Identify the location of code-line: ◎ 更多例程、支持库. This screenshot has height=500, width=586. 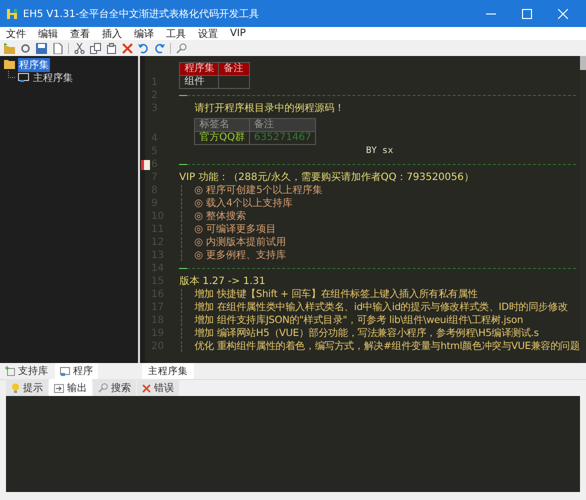
(233, 255).